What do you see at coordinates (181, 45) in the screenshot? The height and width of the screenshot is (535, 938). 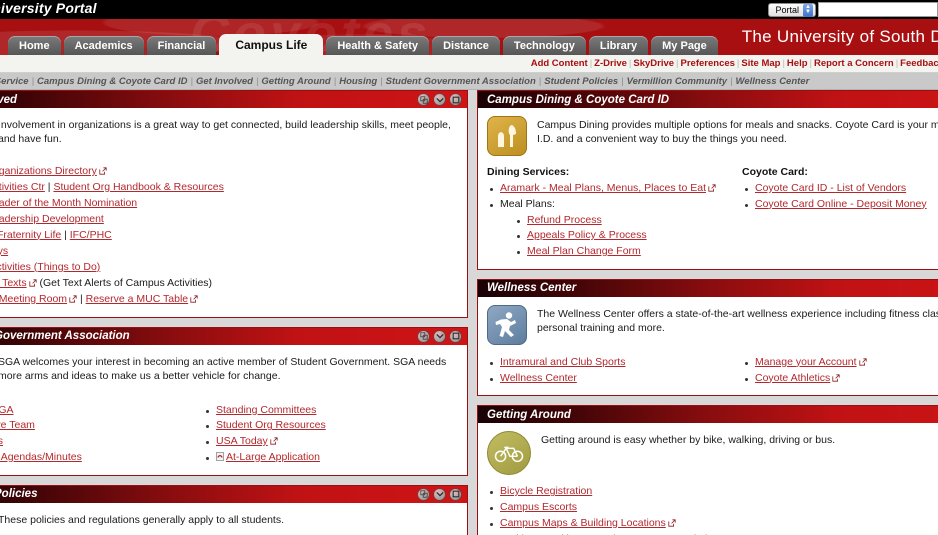 I see `tab-financial: Financial` at bounding box center [181, 45].